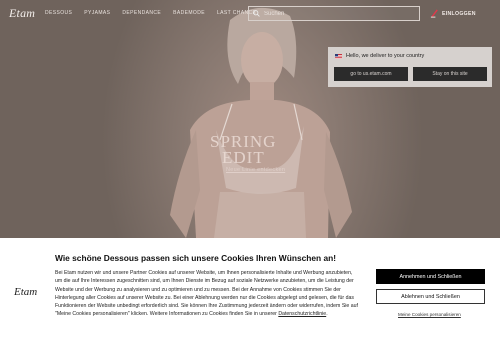 The image size is (500, 348). I want to click on hero-cta-link: Neue Linie entdecken, so click(255, 170).